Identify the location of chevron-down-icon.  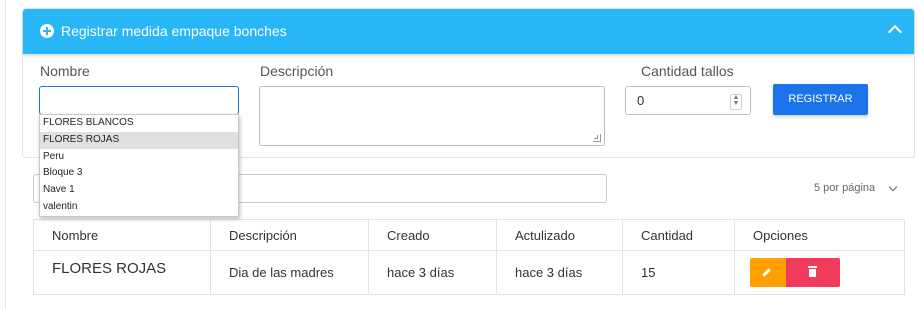
(893, 187).